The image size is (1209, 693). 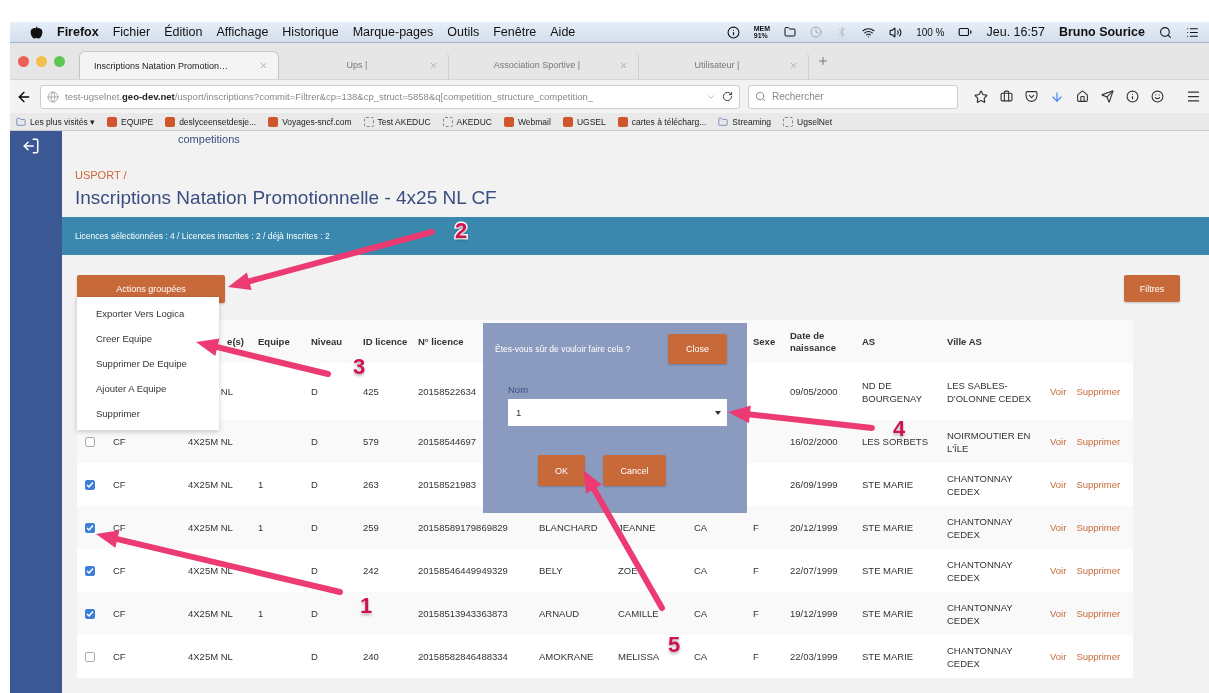 What do you see at coordinates (273, 341) in the screenshot?
I see `column-header: Equipe` at bounding box center [273, 341].